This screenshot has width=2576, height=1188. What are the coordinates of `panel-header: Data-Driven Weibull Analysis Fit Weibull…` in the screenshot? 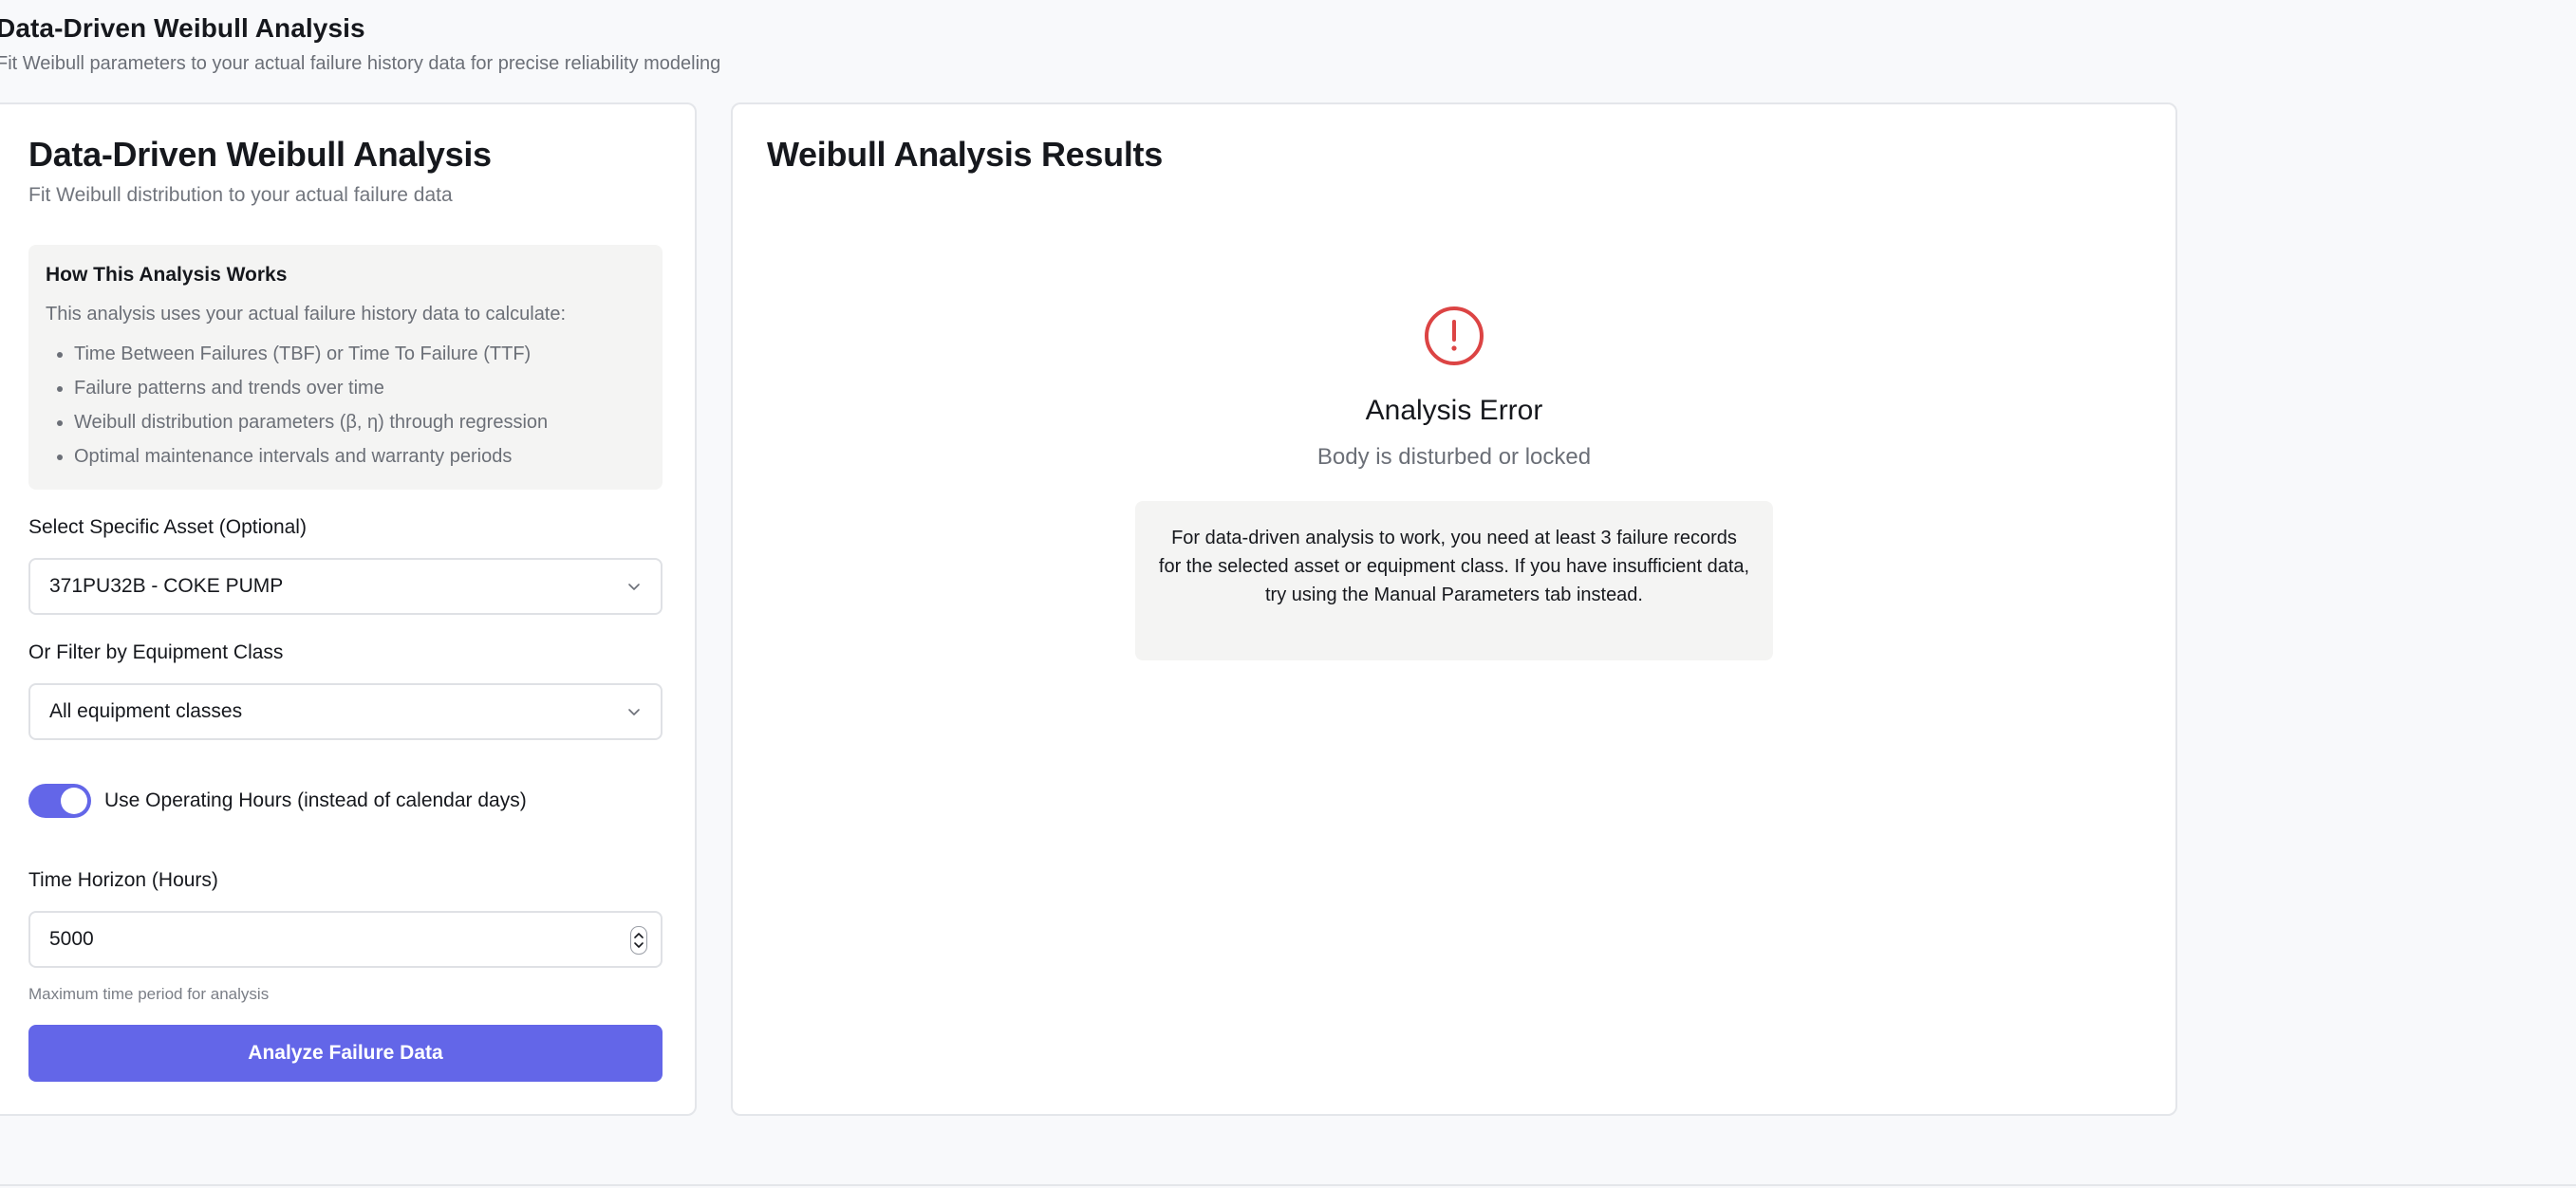 It's located at (345, 171).